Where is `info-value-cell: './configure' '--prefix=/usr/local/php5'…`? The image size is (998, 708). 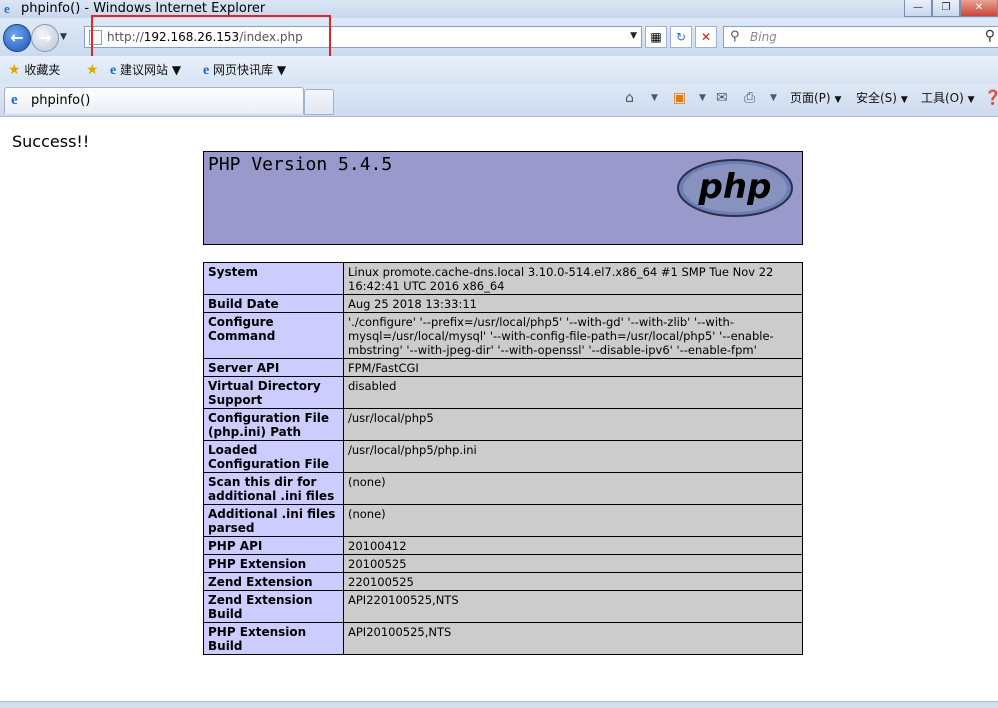 info-value-cell: './configure' '--prefix=/usr/local/php5'… is located at coordinates (573, 335).